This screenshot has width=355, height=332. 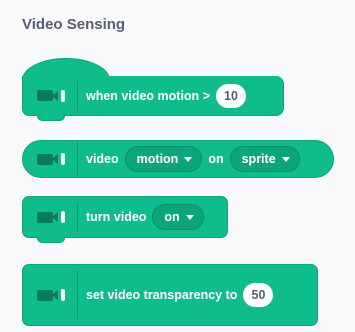 What do you see at coordinates (258, 295) in the screenshot?
I see `transparency-input: 50` at bounding box center [258, 295].